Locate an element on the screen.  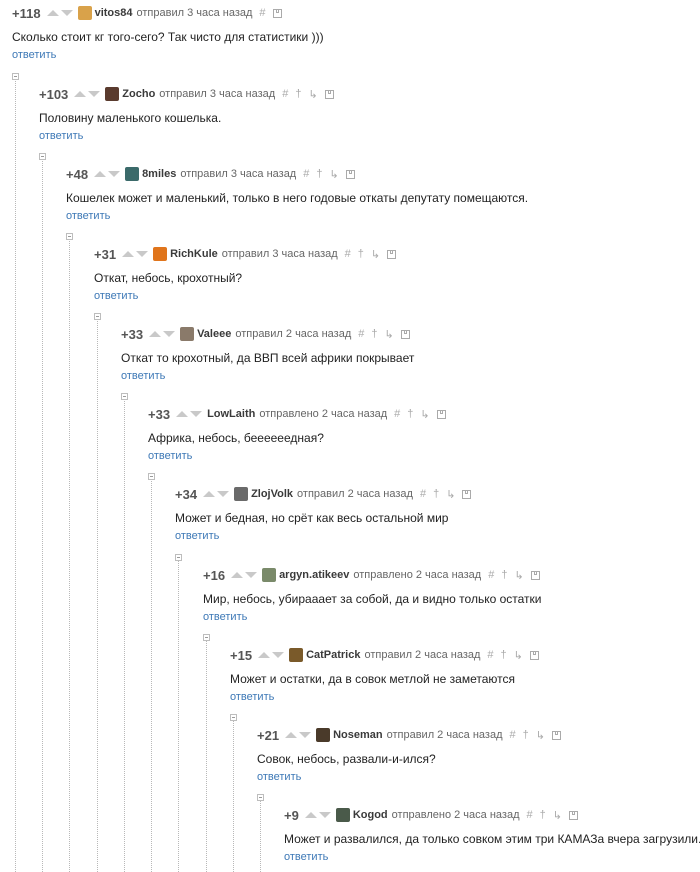
comment-author: vitos84 is located at coordinates (114, 13).